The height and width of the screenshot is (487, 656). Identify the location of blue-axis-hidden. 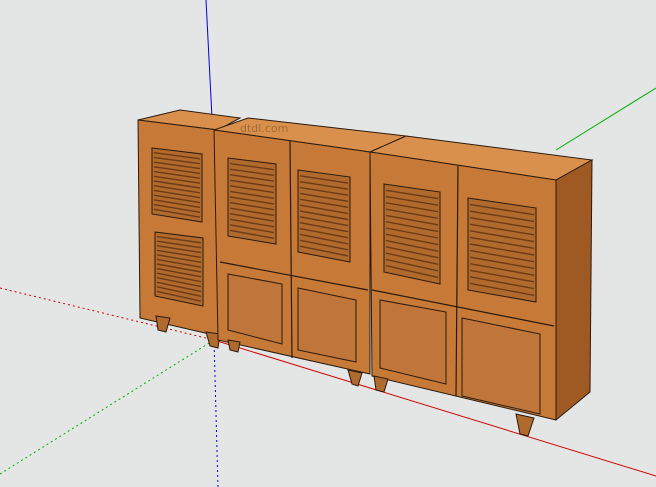
(216, 413).